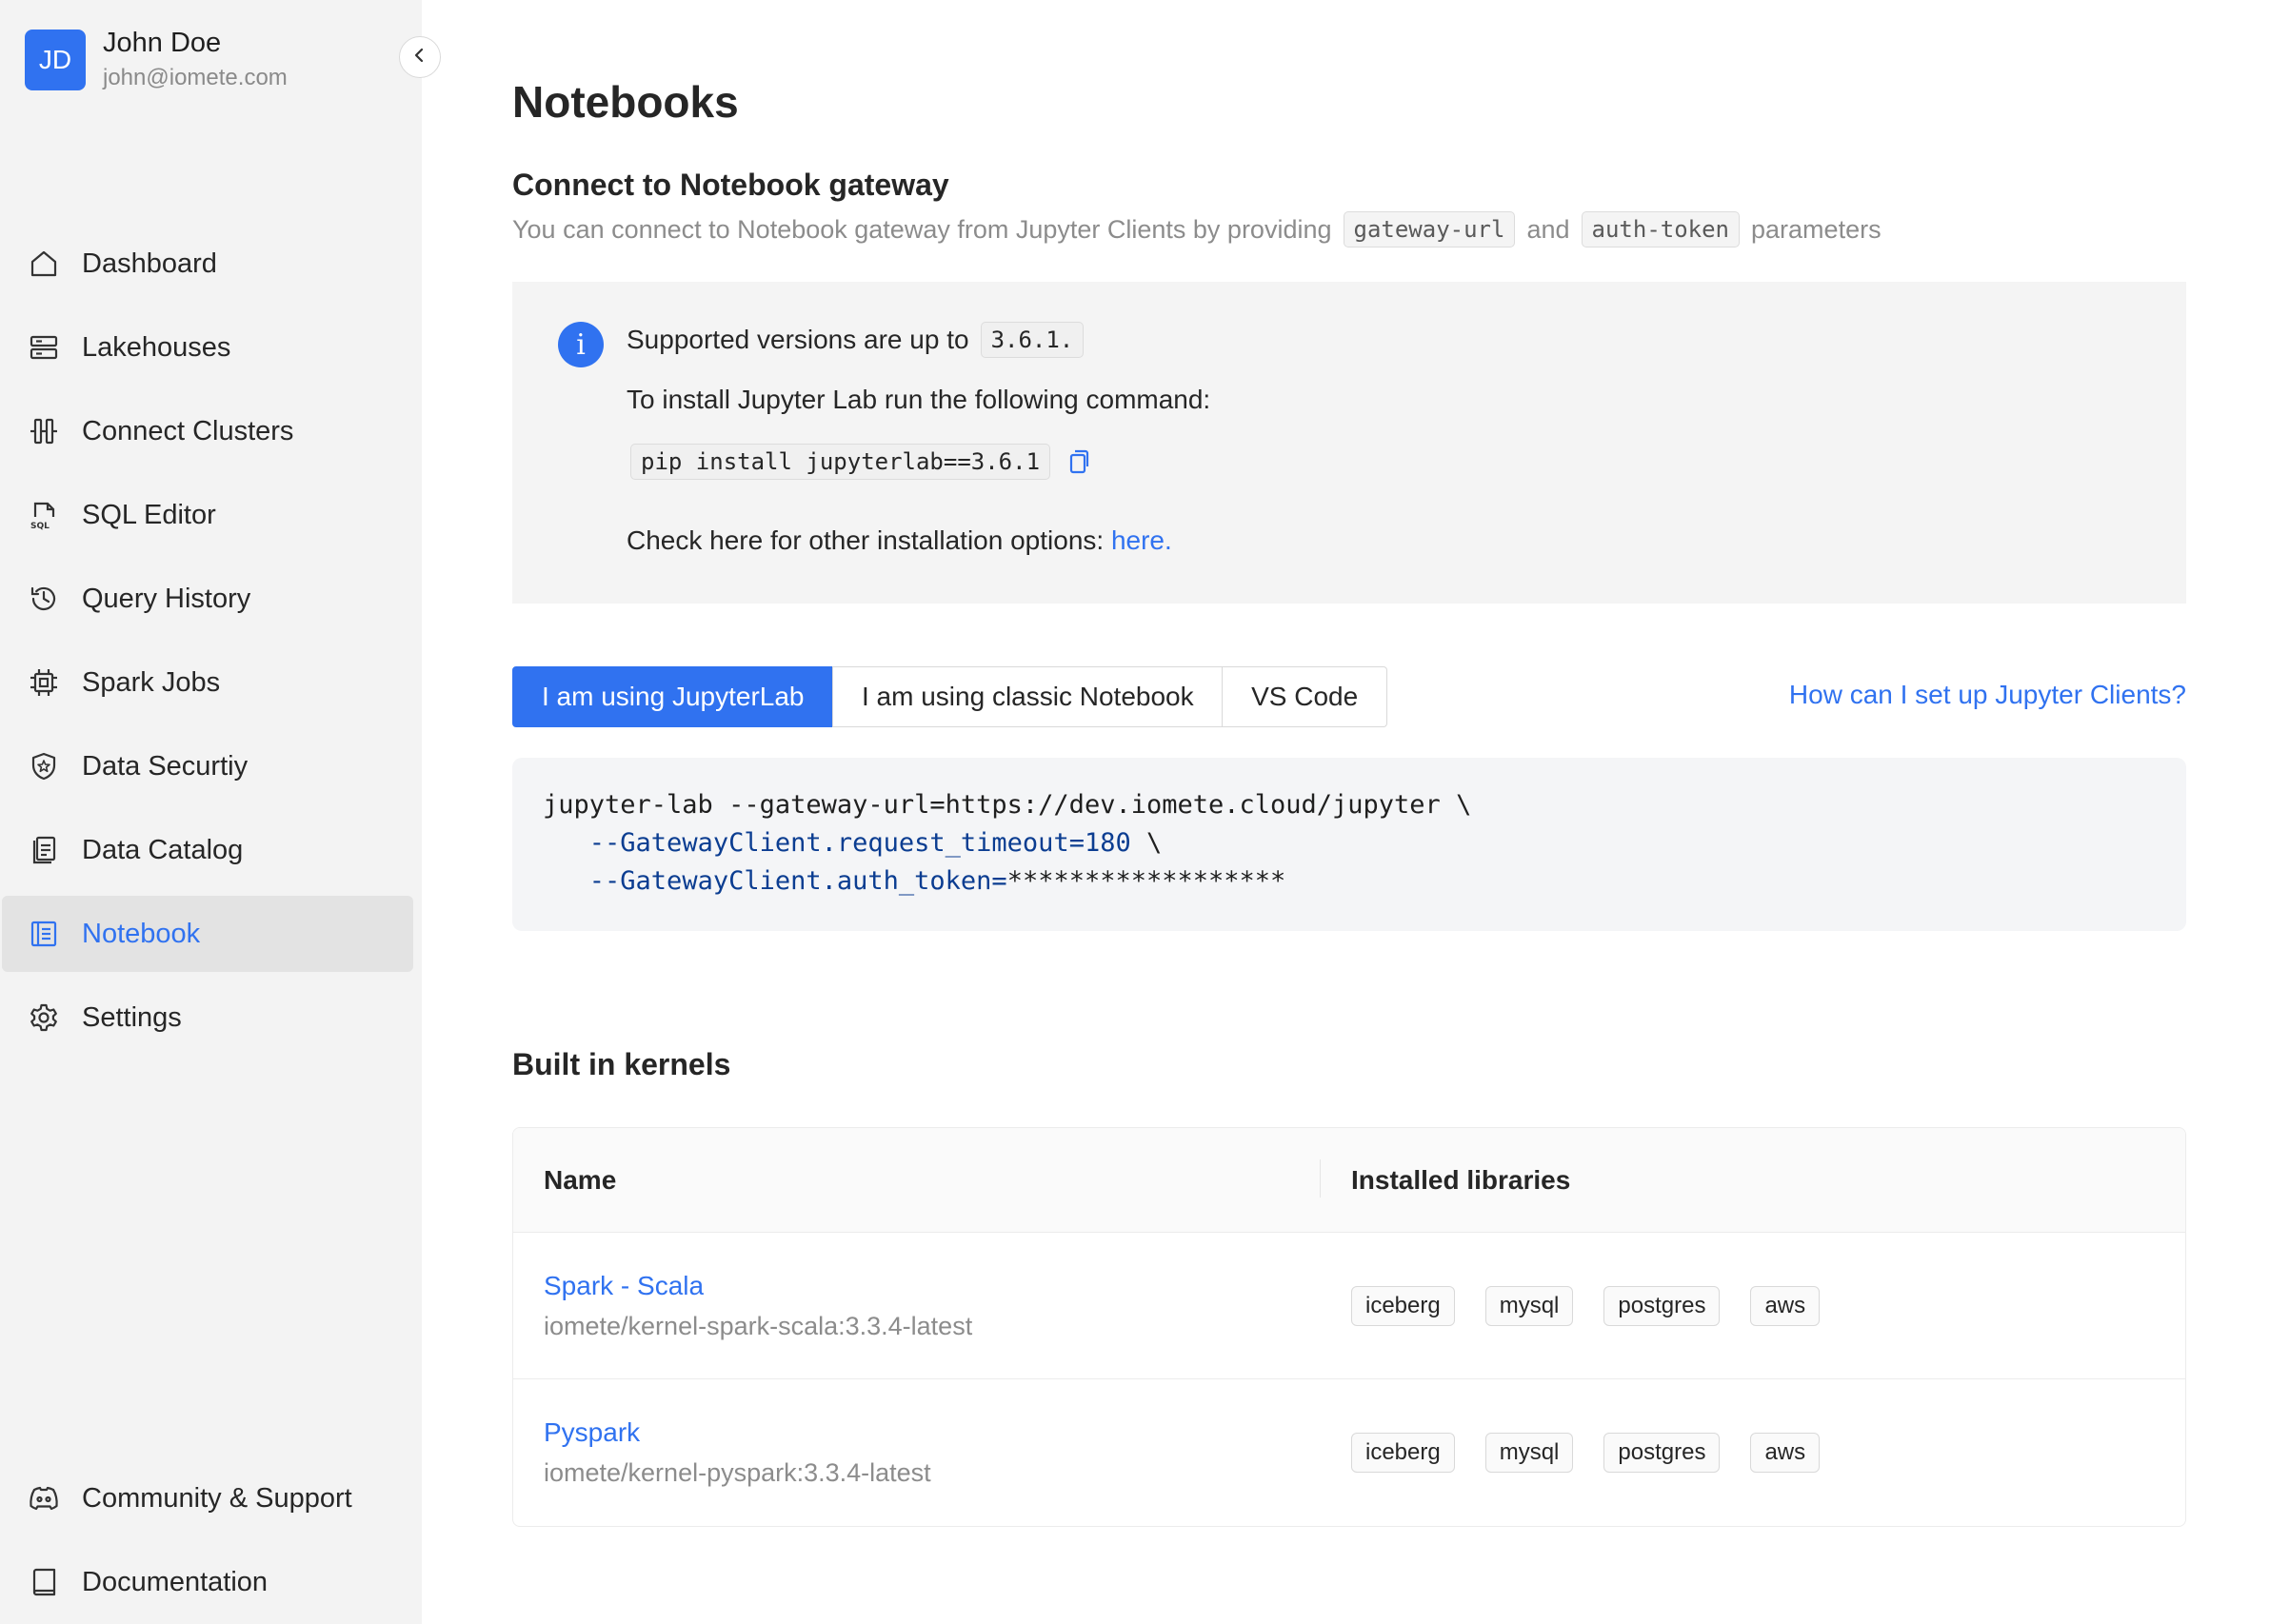  What do you see at coordinates (621, 1064) in the screenshot?
I see `kernels-section-title: Built in kernels` at bounding box center [621, 1064].